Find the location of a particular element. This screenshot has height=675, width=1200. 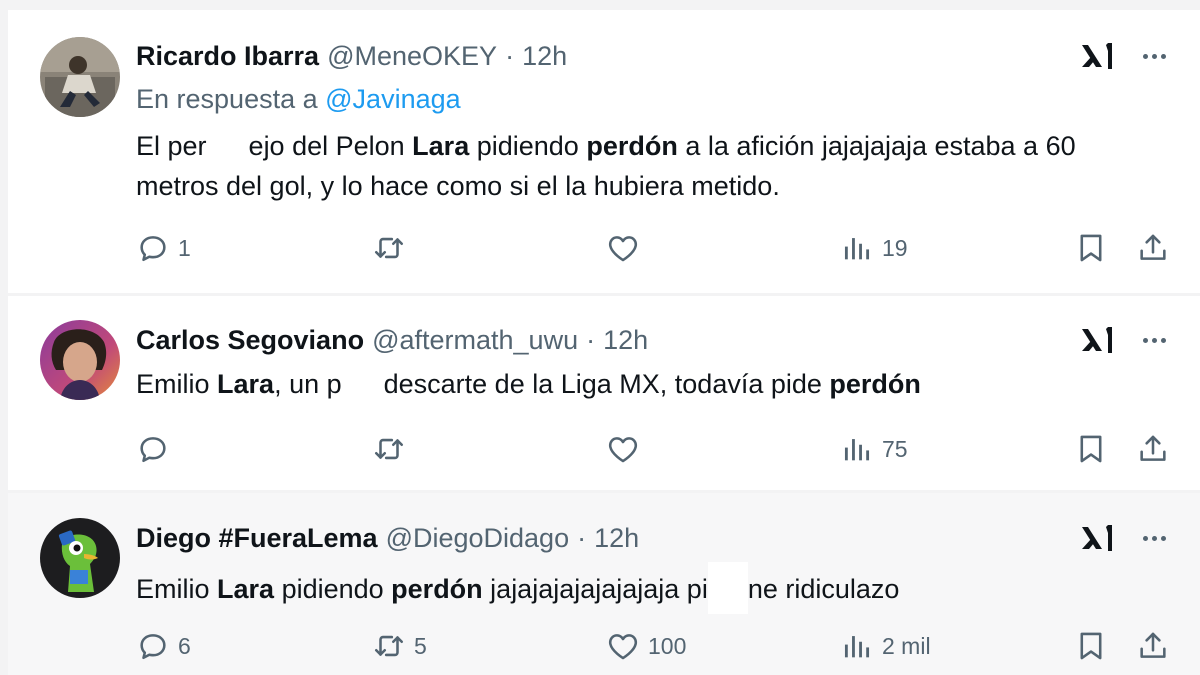

action-bar: 75 is located at coordinates (604, 449).